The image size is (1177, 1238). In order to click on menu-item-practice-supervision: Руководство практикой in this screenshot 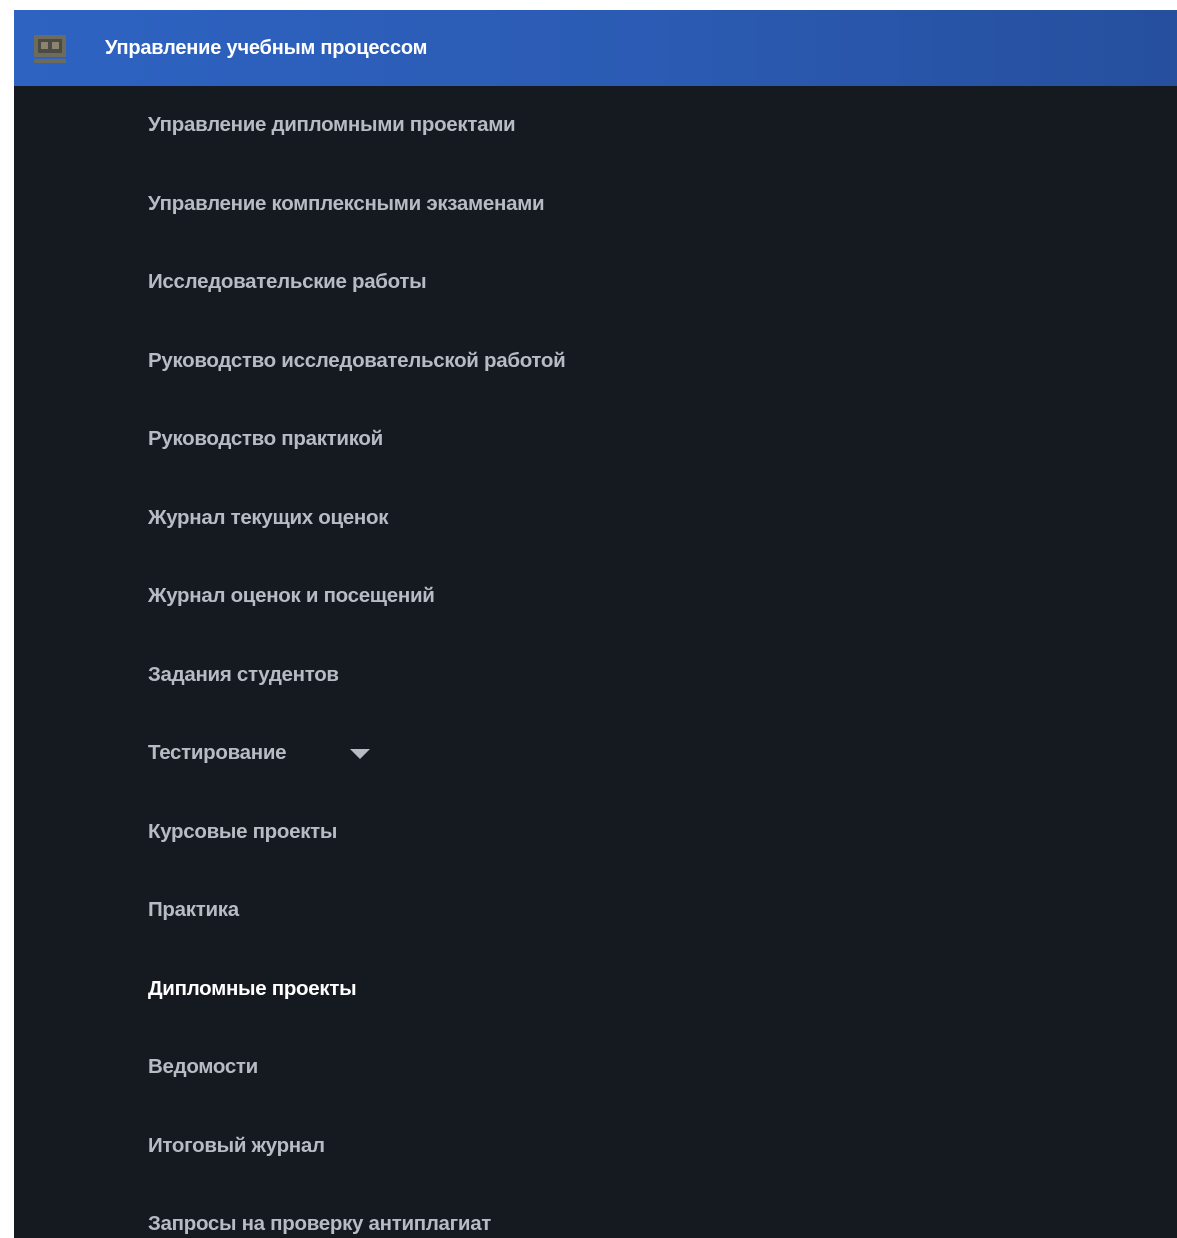, I will do `click(595, 439)`.